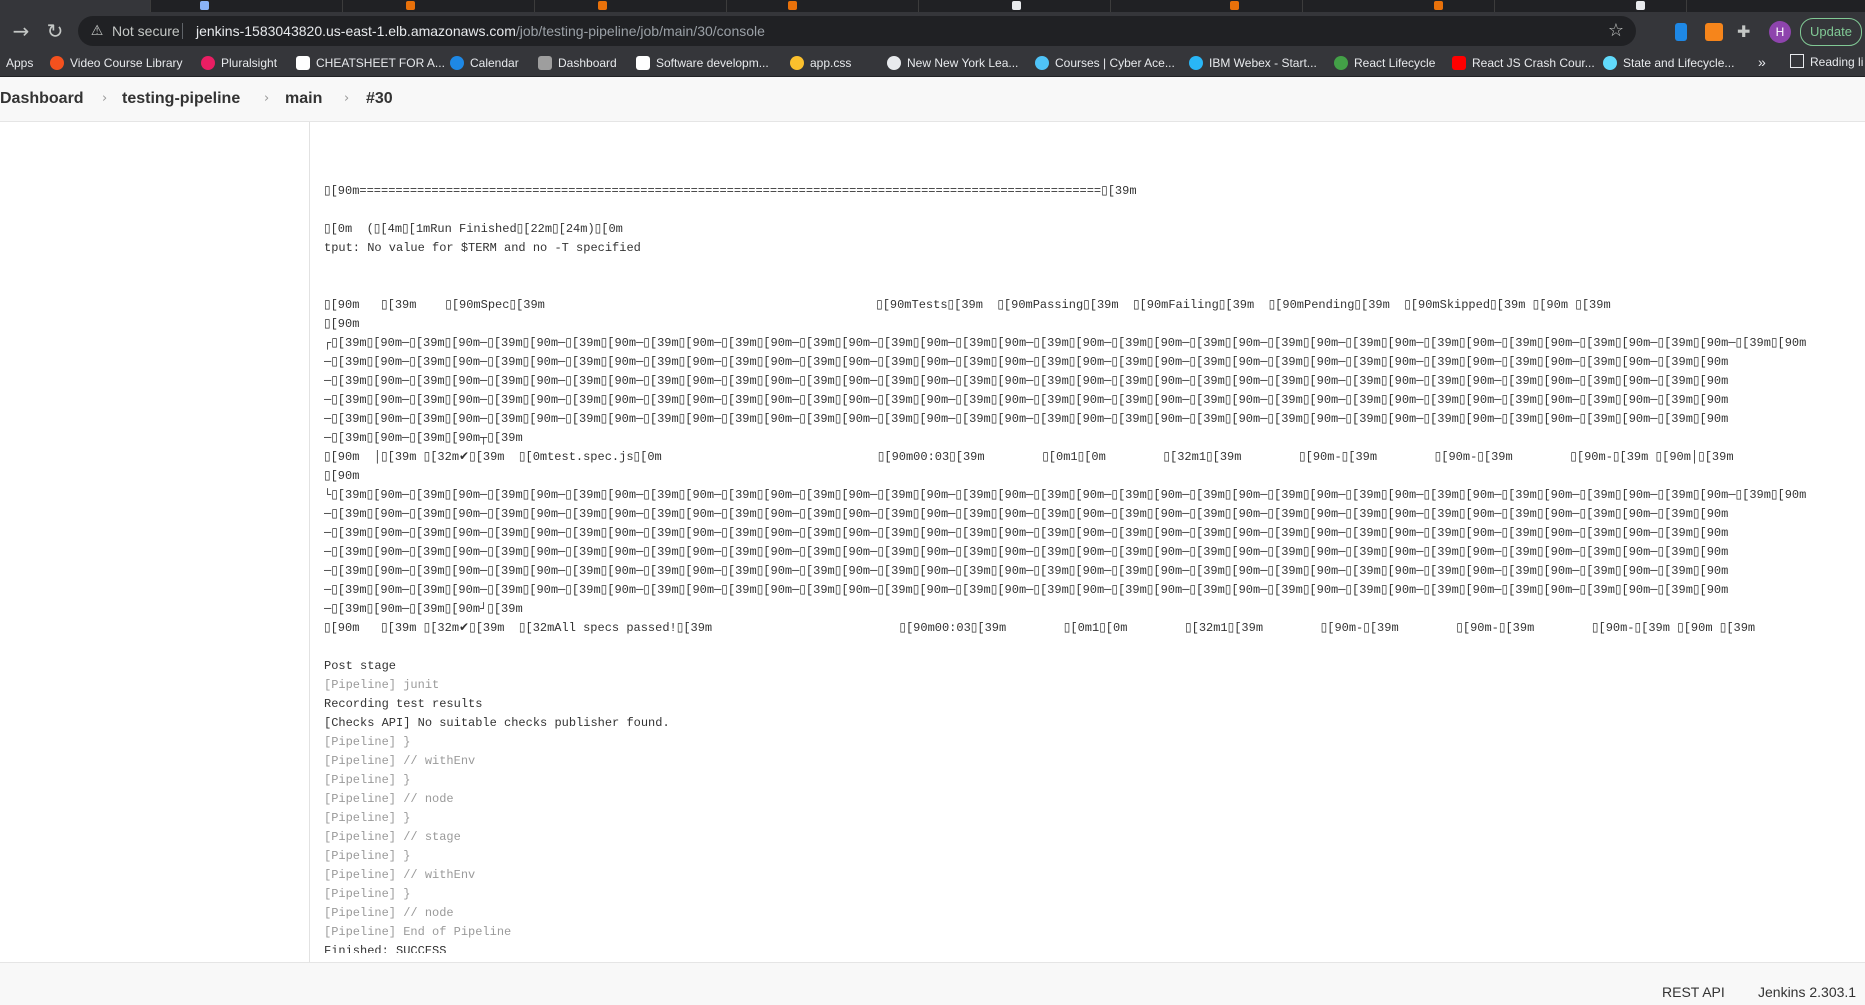 Image resolution: width=1865 pixels, height=1005 pixels. Describe the element at coordinates (1681, 32) in the screenshot. I see `extension-icon` at that location.